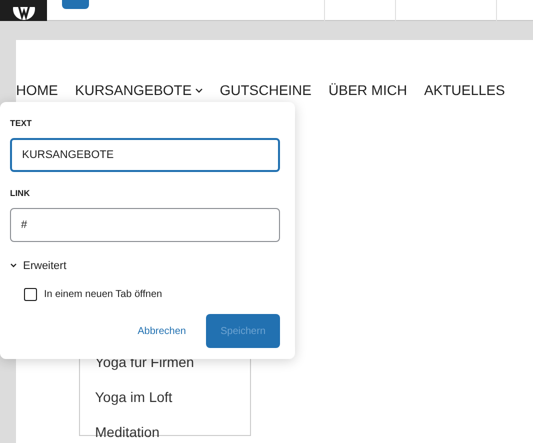  What do you see at coordinates (75, 4) in the screenshot?
I see `toolbar-button` at bounding box center [75, 4].